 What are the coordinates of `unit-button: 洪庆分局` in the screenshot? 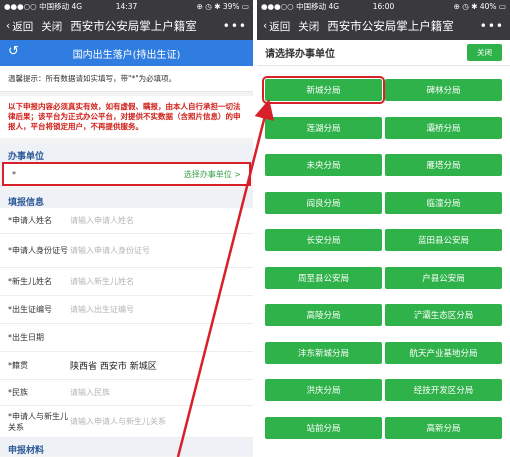 It's located at (323, 390).